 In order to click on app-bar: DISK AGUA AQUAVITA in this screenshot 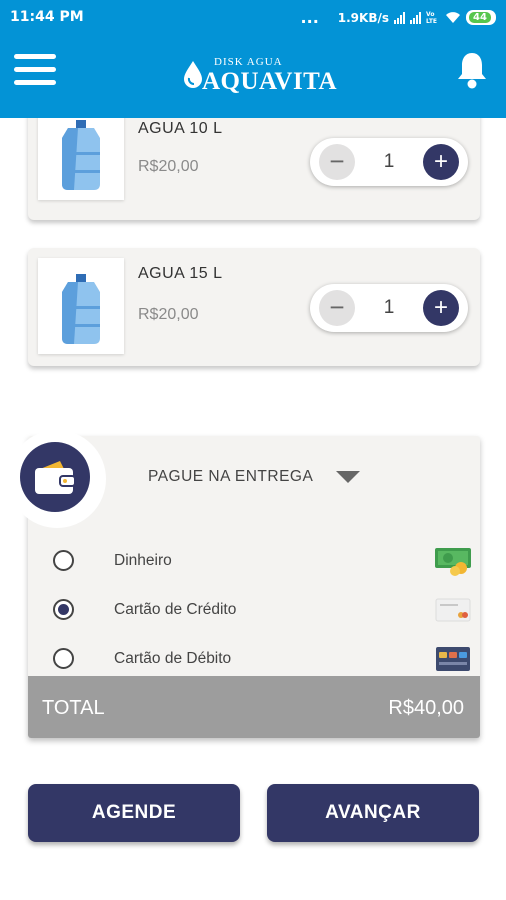, I will do `click(253, 76)`.